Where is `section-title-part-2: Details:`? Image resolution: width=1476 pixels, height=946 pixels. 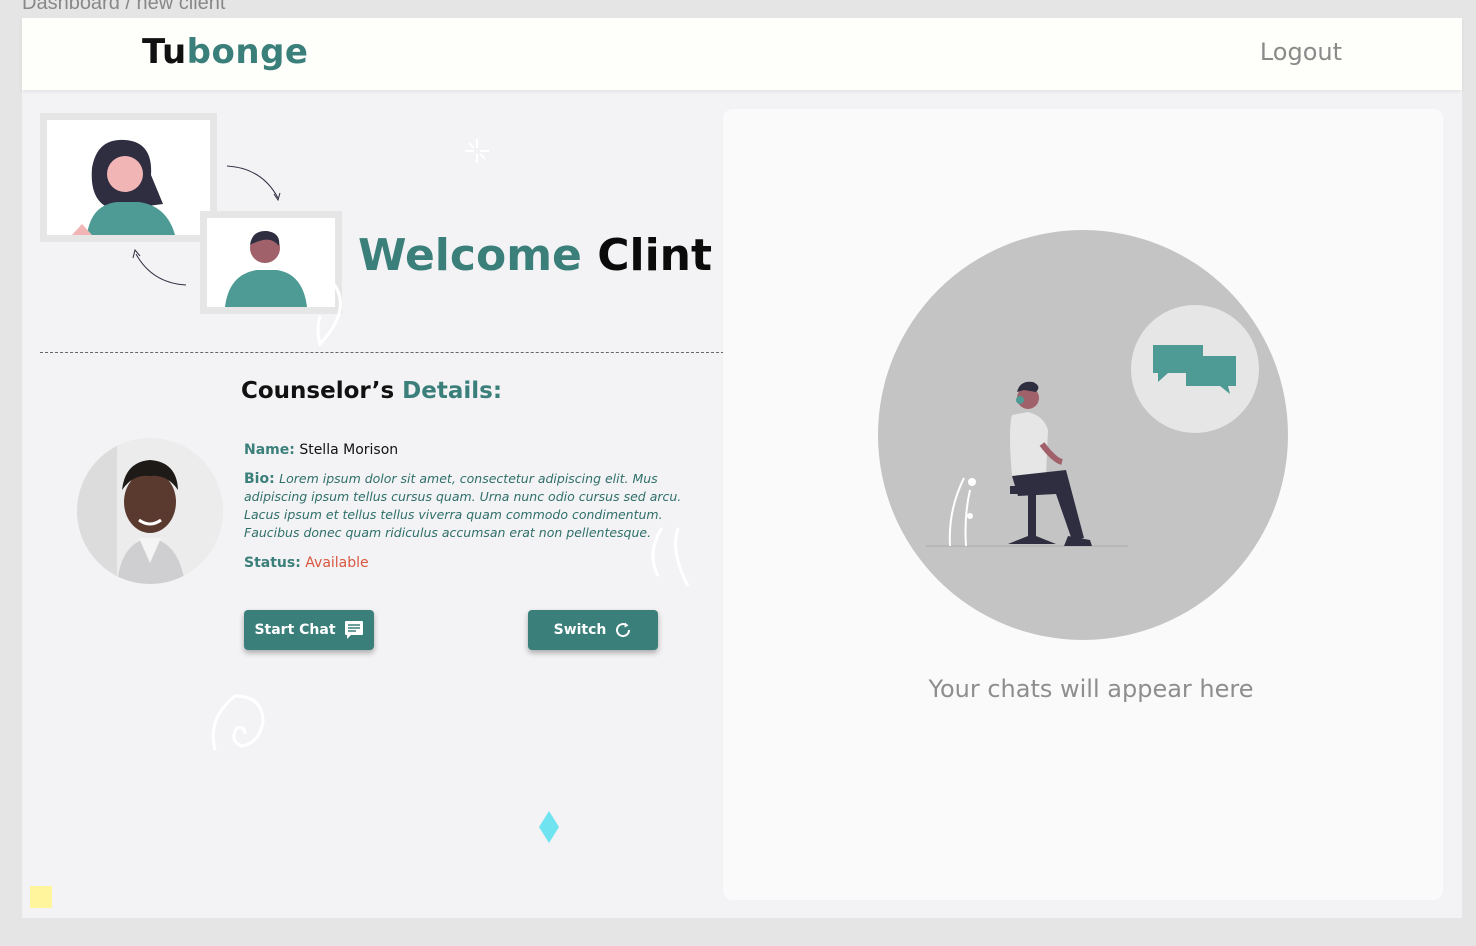
section-title-part-2: Details: is located at coordinates (452, 391).